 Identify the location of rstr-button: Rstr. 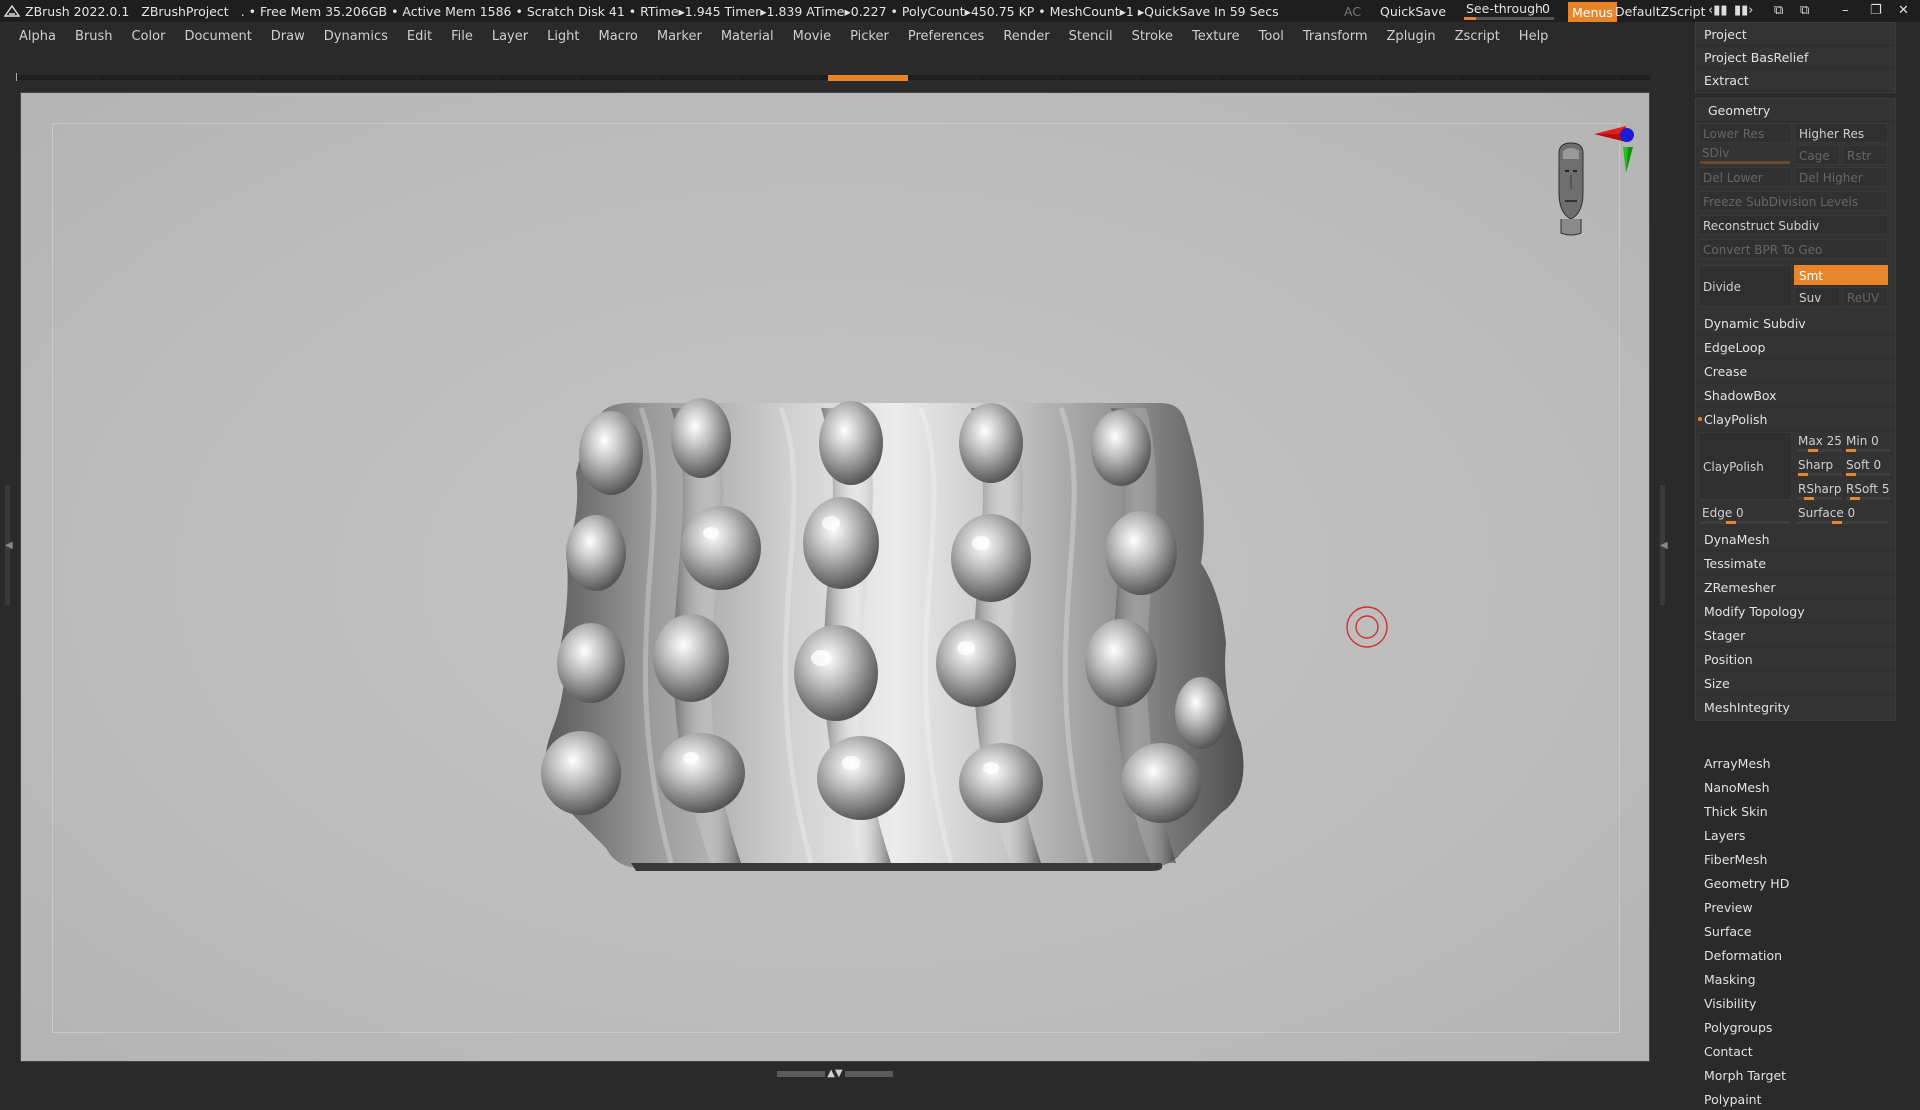
(1865, 155).